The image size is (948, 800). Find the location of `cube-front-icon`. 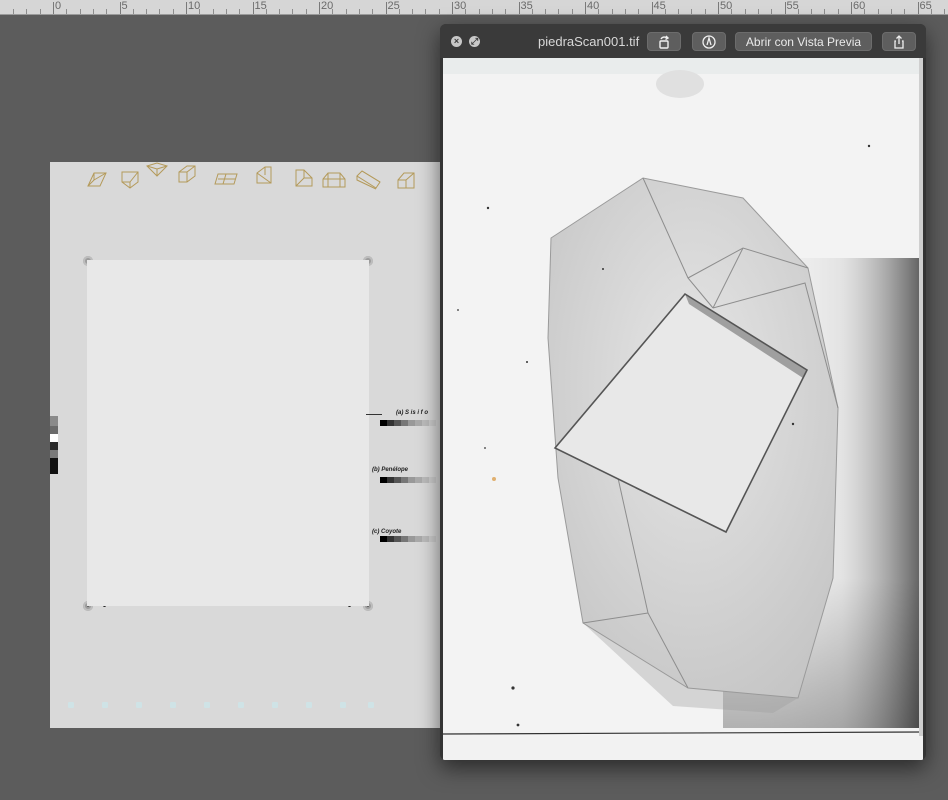

cube-front-icon is located at coordinates (97, 179).